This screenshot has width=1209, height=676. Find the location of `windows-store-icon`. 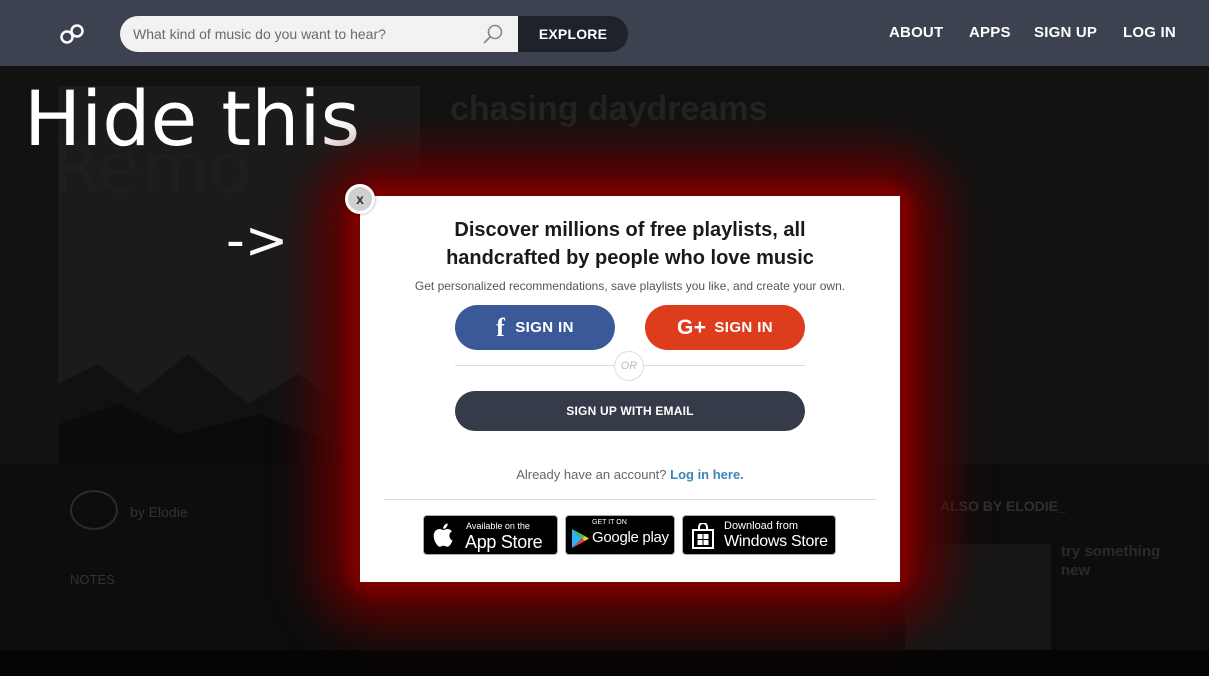

windows-store-icon is located at coordinates (703, 536).